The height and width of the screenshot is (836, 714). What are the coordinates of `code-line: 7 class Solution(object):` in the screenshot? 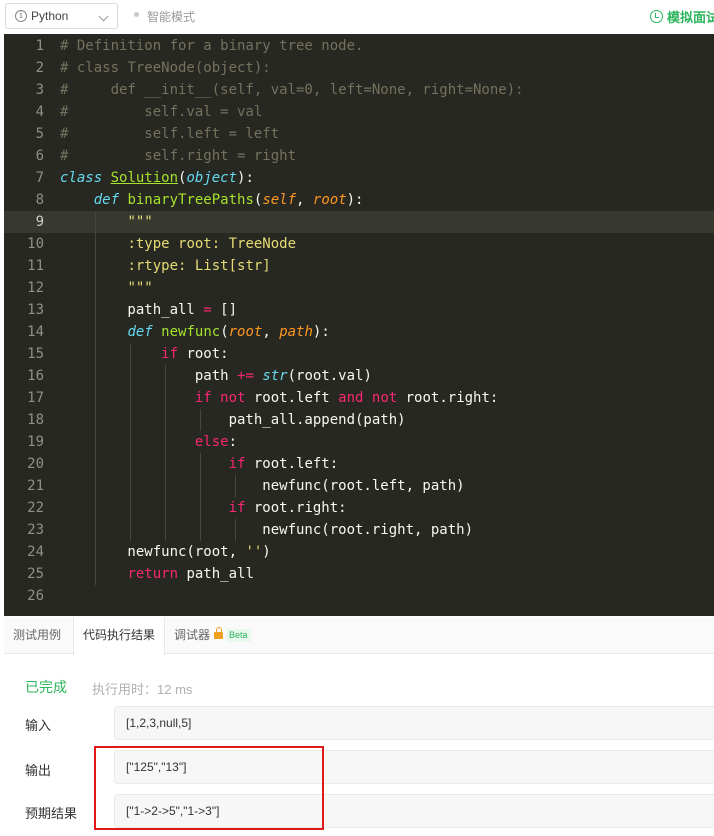 It's located at (359, 178).